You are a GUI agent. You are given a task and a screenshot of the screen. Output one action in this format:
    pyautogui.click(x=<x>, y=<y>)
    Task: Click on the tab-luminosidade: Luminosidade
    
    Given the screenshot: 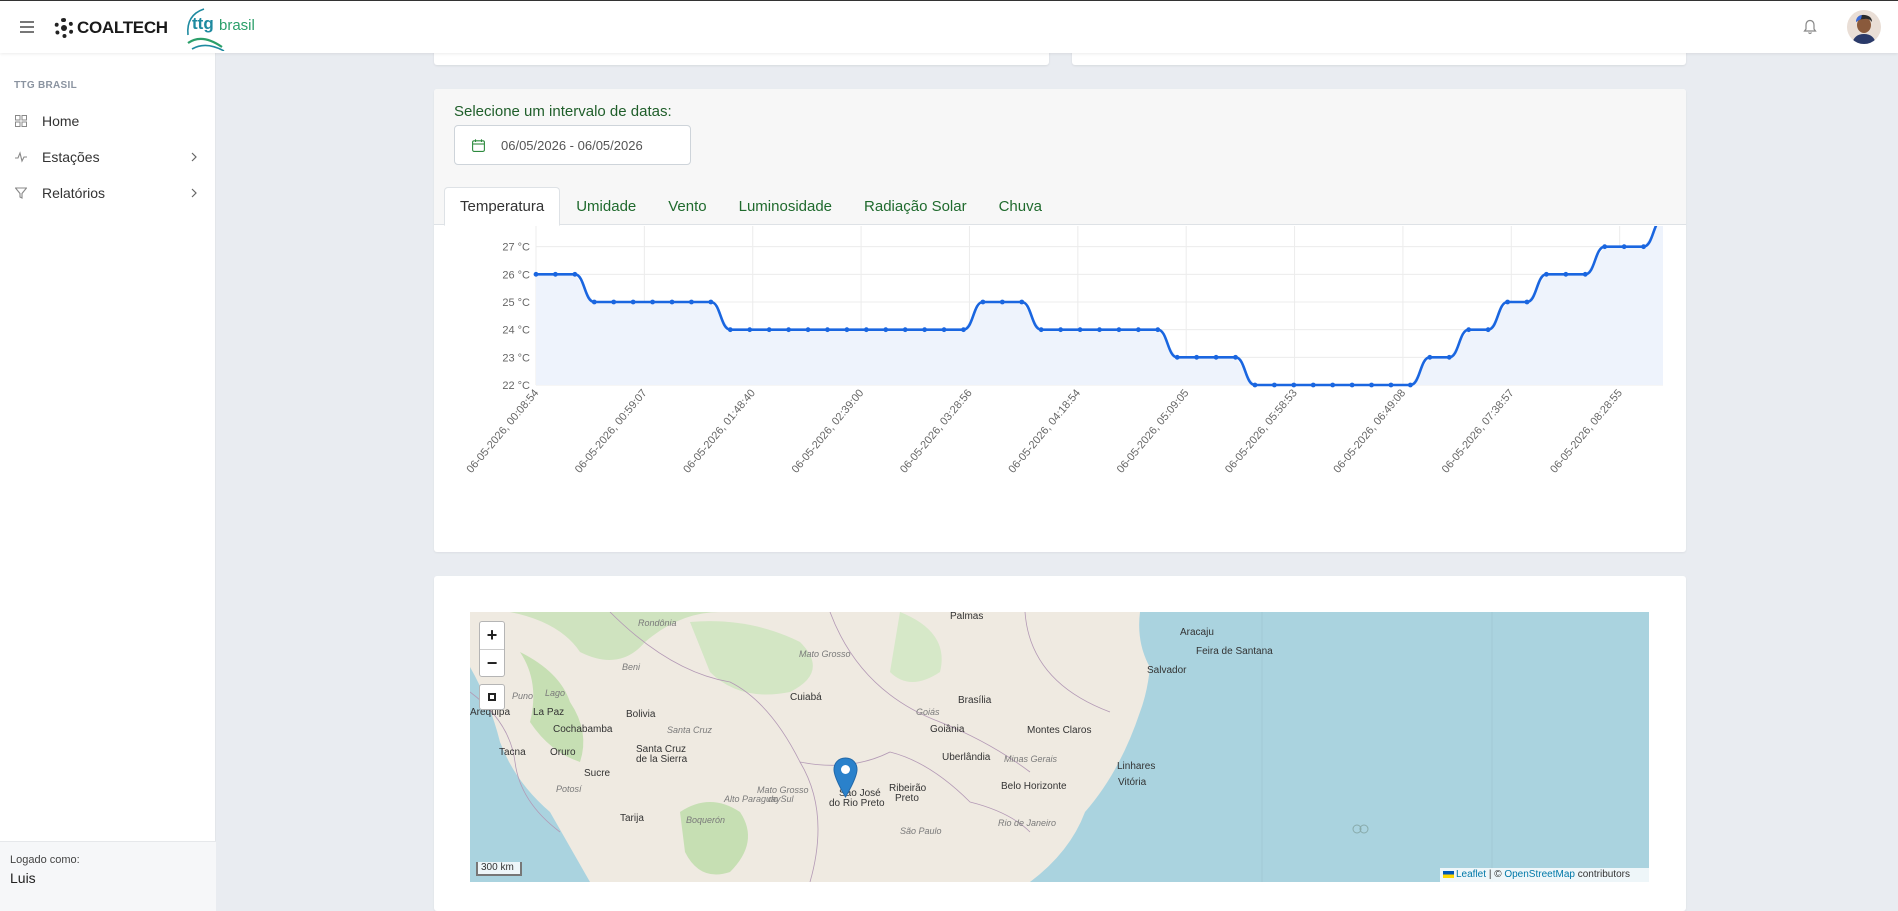 What is the action you would take?
    pyautogui.click(x=785, y=206)
    